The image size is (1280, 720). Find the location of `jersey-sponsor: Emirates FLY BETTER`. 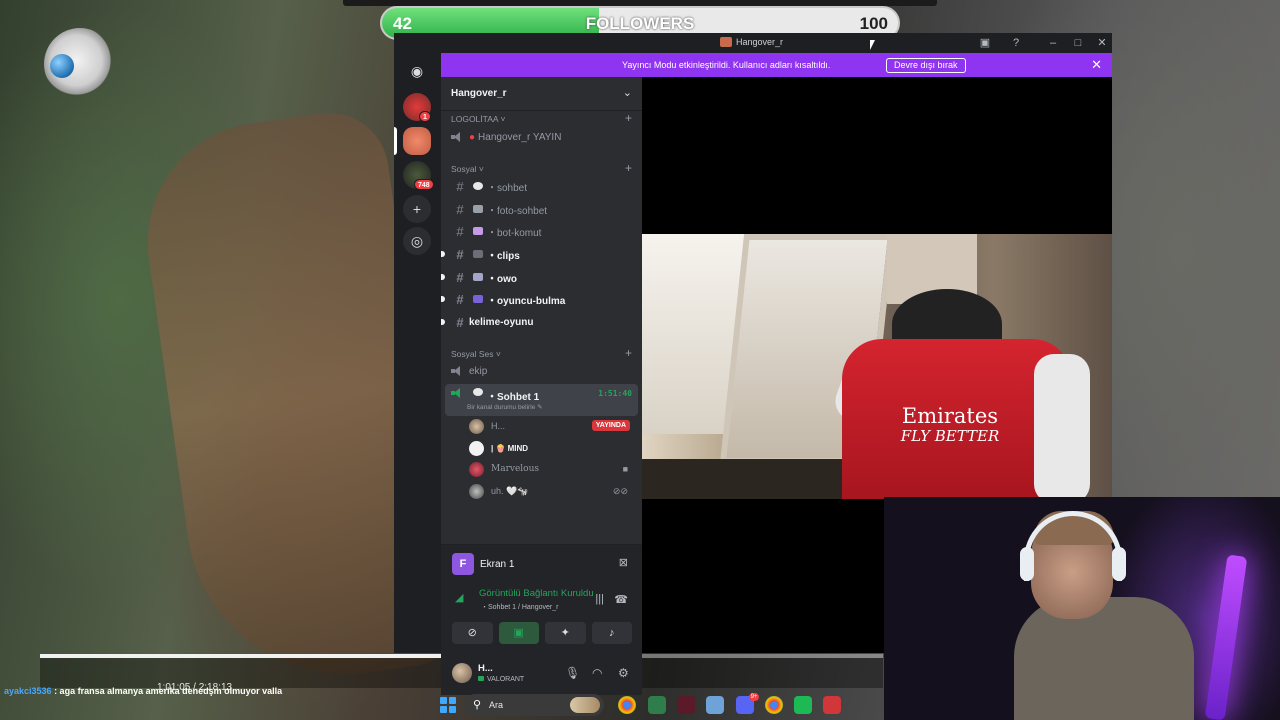

jersey-sponsor: Emirates FLY BETTER is located at coordinates (950, 425).